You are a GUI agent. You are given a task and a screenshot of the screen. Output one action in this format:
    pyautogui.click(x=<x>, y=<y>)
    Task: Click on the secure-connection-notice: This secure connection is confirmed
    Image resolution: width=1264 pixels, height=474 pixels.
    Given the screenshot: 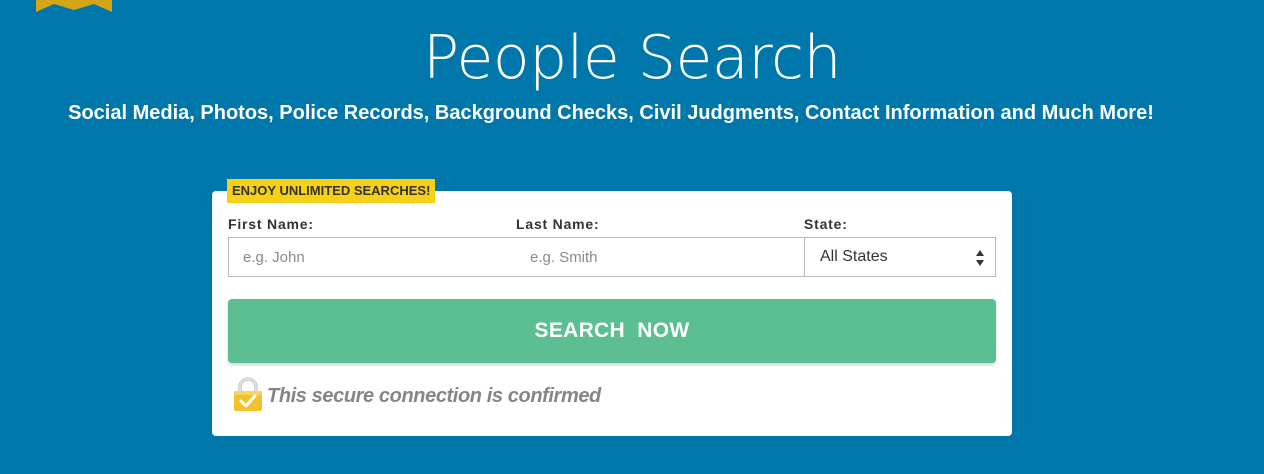 What is the action you would take?
    pyautogui.click(x=430, y=395)
    